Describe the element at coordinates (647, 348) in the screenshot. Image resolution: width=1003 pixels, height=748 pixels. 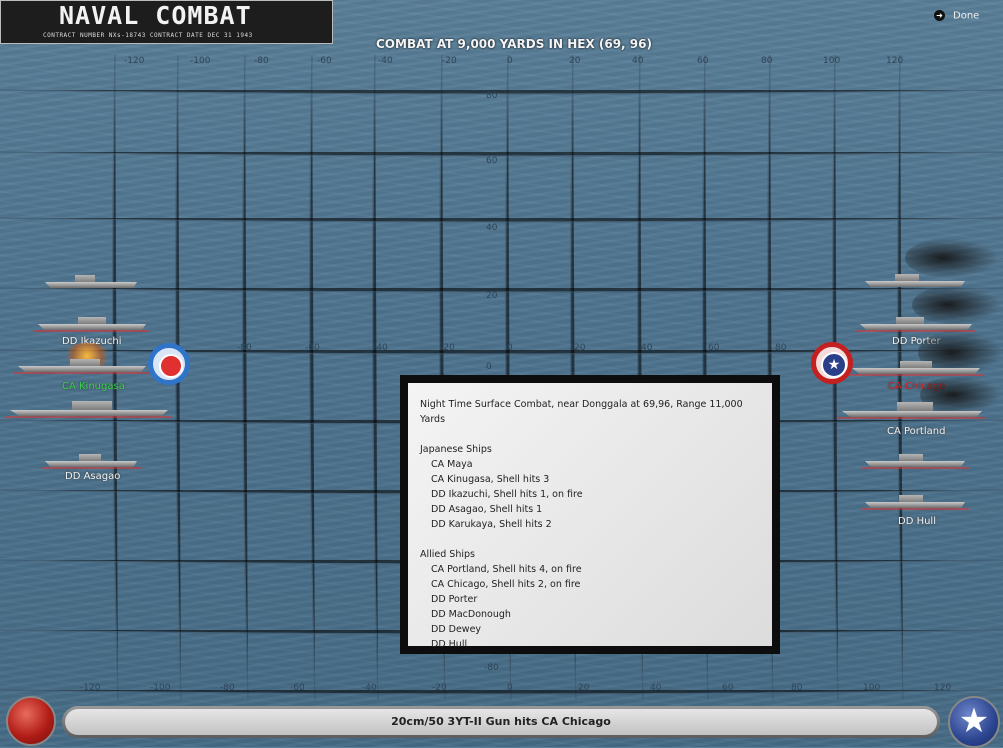
I see `grid-mid-tick: 40` at that location.